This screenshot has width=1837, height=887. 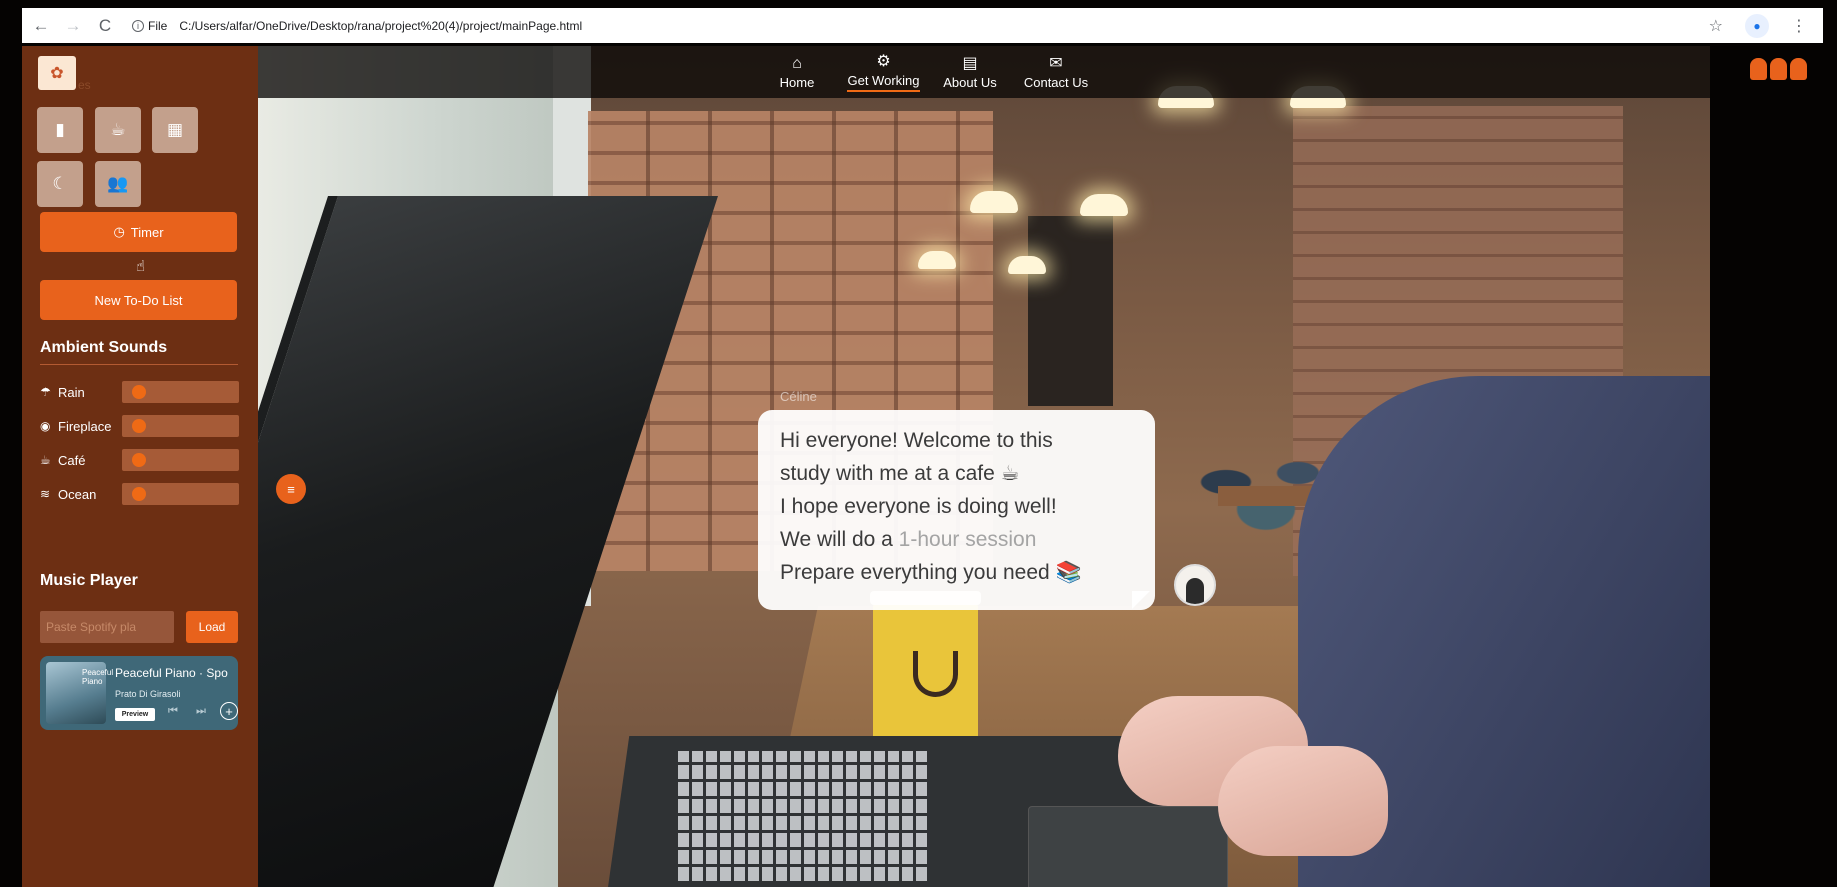 I want to click on user-badges, so click(x=1778, y=69).